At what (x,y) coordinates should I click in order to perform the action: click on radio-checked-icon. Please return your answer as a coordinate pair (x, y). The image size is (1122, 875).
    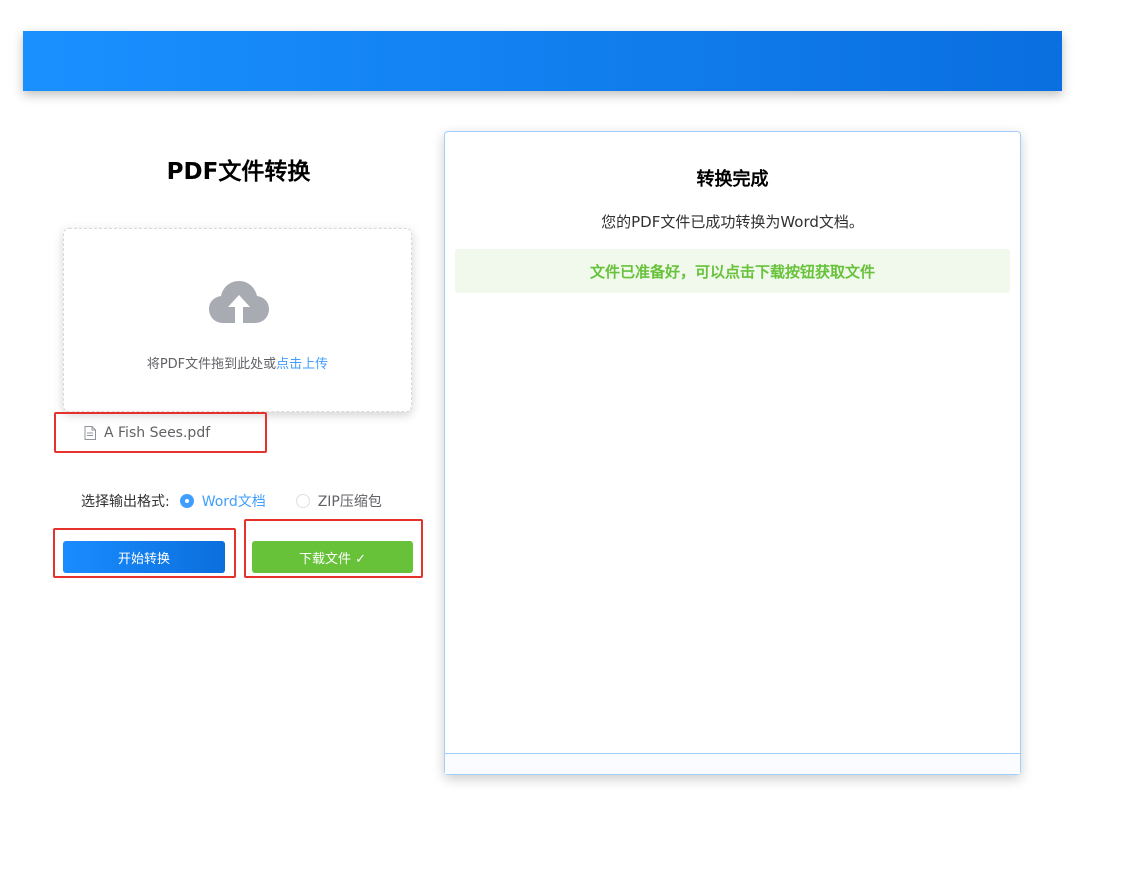
    Looking at the image, I should click on (186, 501).